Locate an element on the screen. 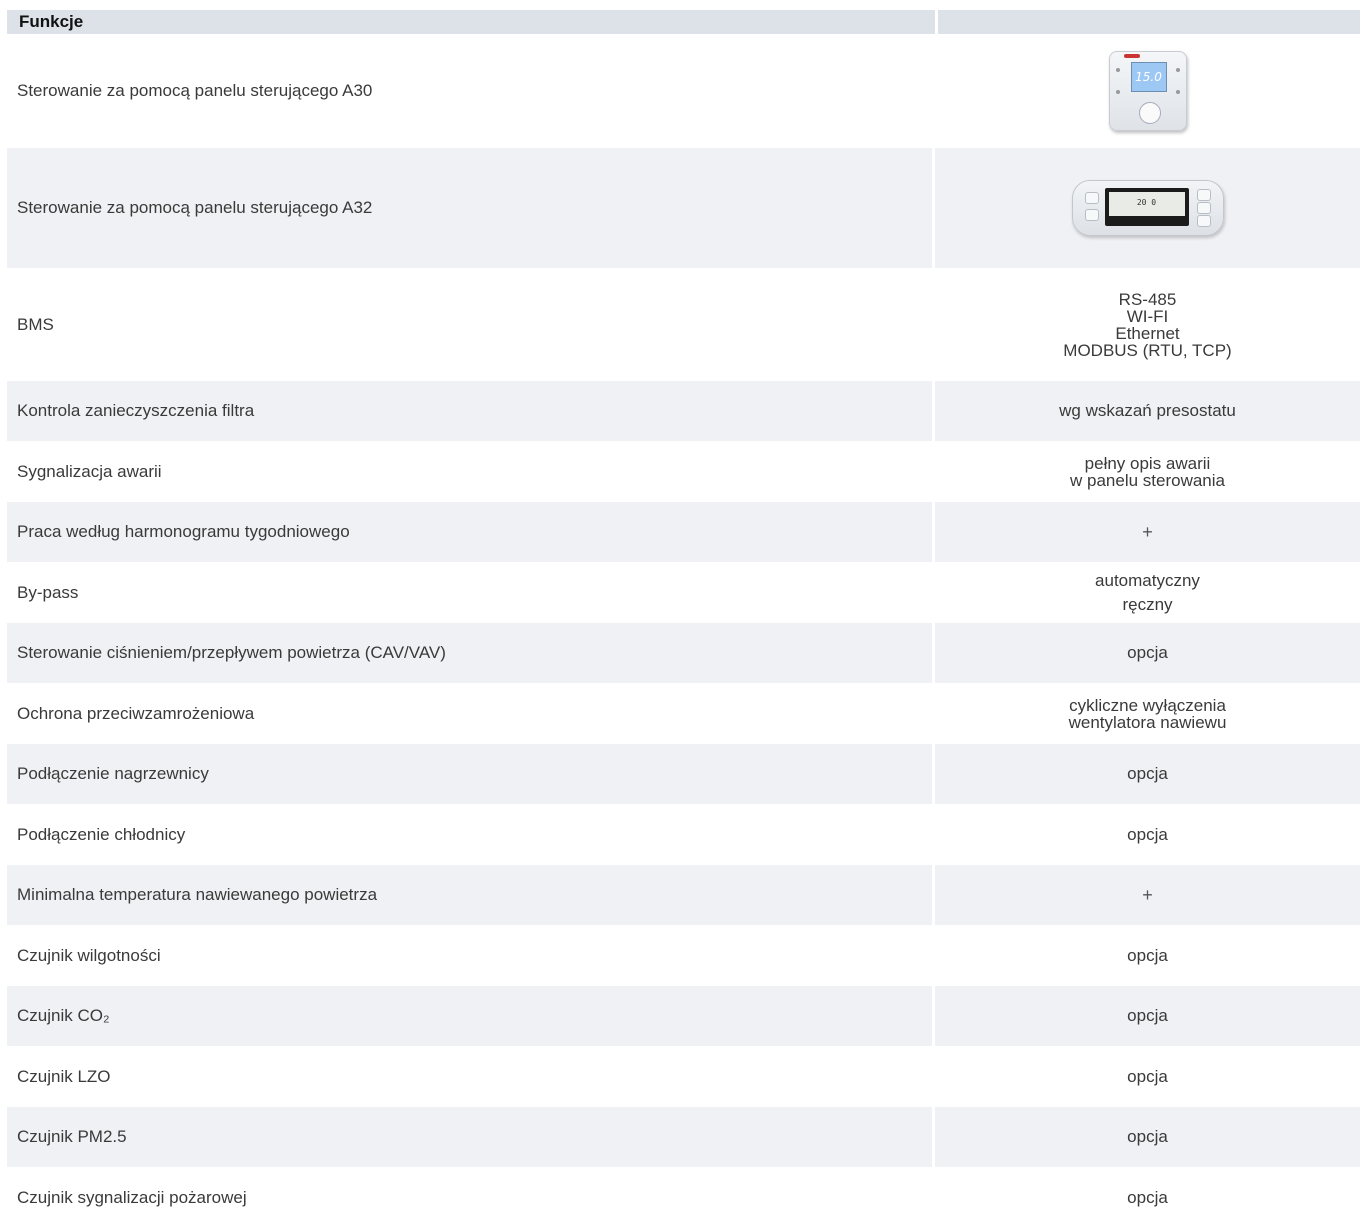 Image resolution: width=1360 pixels, height=1228 pixels. value-line: cykliczne wyłączenia is located at coordinates (1147, 705).